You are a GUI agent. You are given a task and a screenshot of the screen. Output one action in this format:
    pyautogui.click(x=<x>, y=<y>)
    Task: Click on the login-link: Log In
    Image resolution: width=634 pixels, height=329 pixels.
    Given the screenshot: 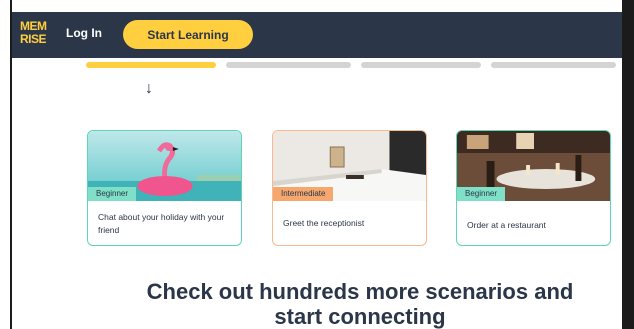 What is the action you would take?
    pyautogui.click(x=84, y=33)
    